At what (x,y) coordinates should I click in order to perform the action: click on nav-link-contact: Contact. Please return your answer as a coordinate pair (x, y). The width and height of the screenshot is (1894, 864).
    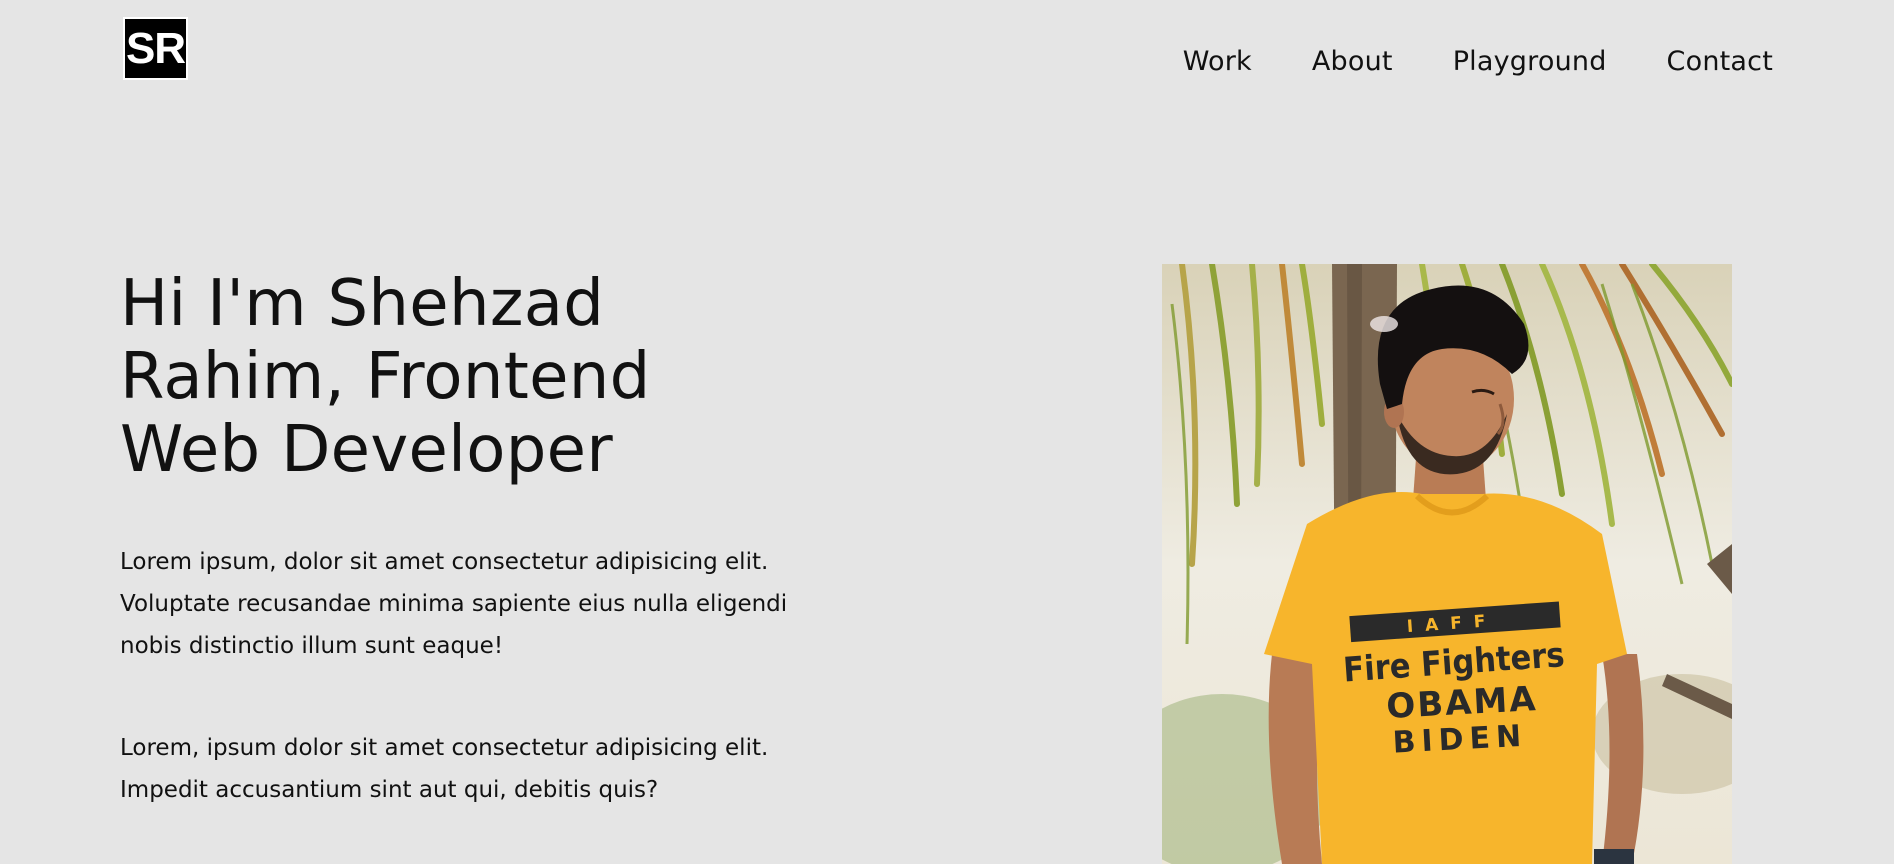
    Looking at the image, I should click on (1720, 61).